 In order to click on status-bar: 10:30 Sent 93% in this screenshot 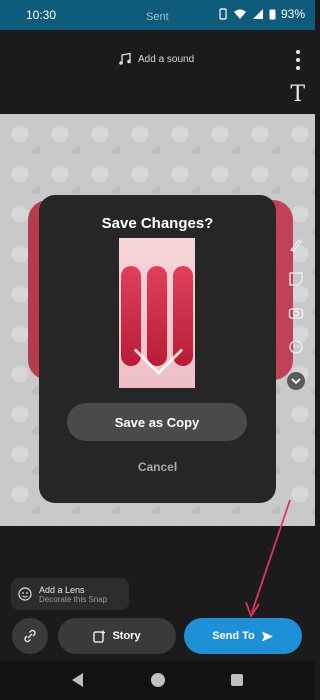, I will do `click(157, 15)`.